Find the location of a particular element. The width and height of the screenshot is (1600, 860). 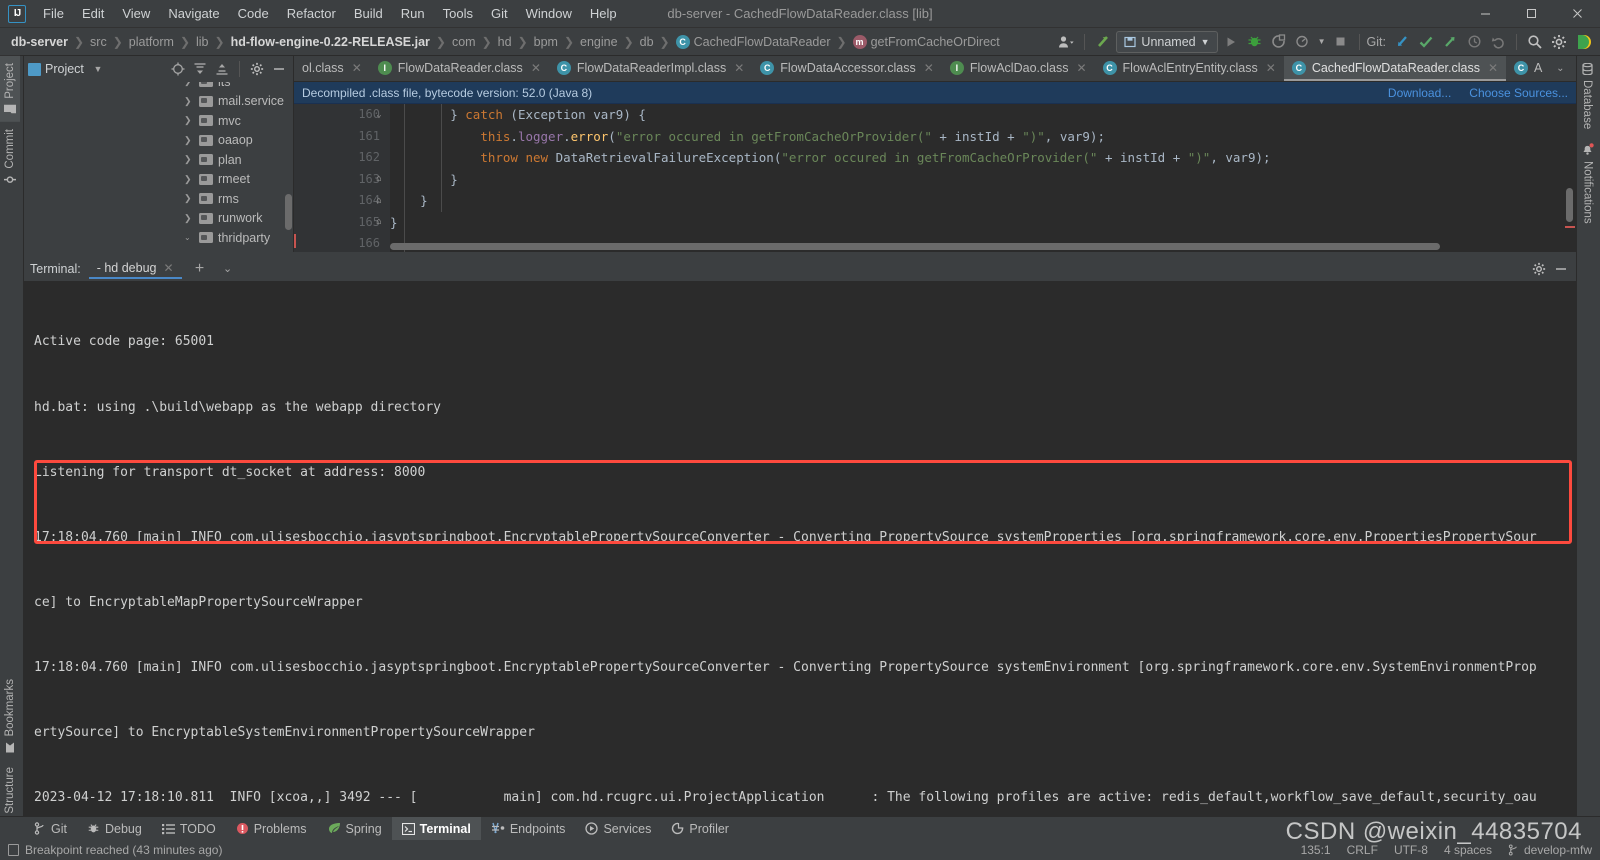

search-icon is located at coordinates (1535, 42).